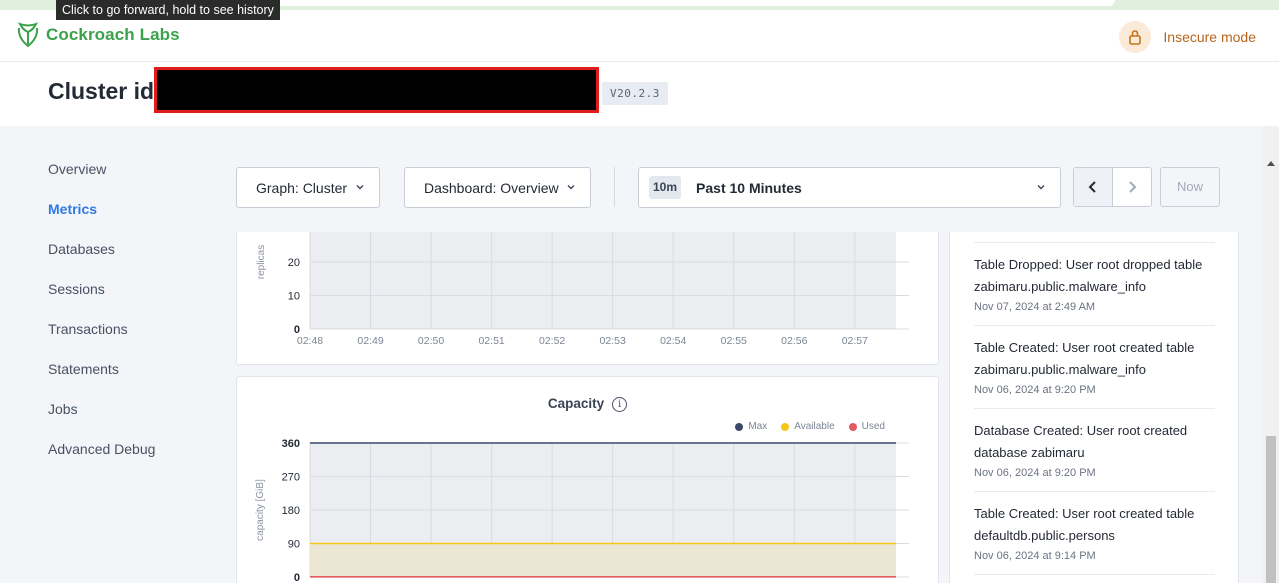  Describe the element at coordinates (603, 560) in the screenshot. I see `available-area` at that location.